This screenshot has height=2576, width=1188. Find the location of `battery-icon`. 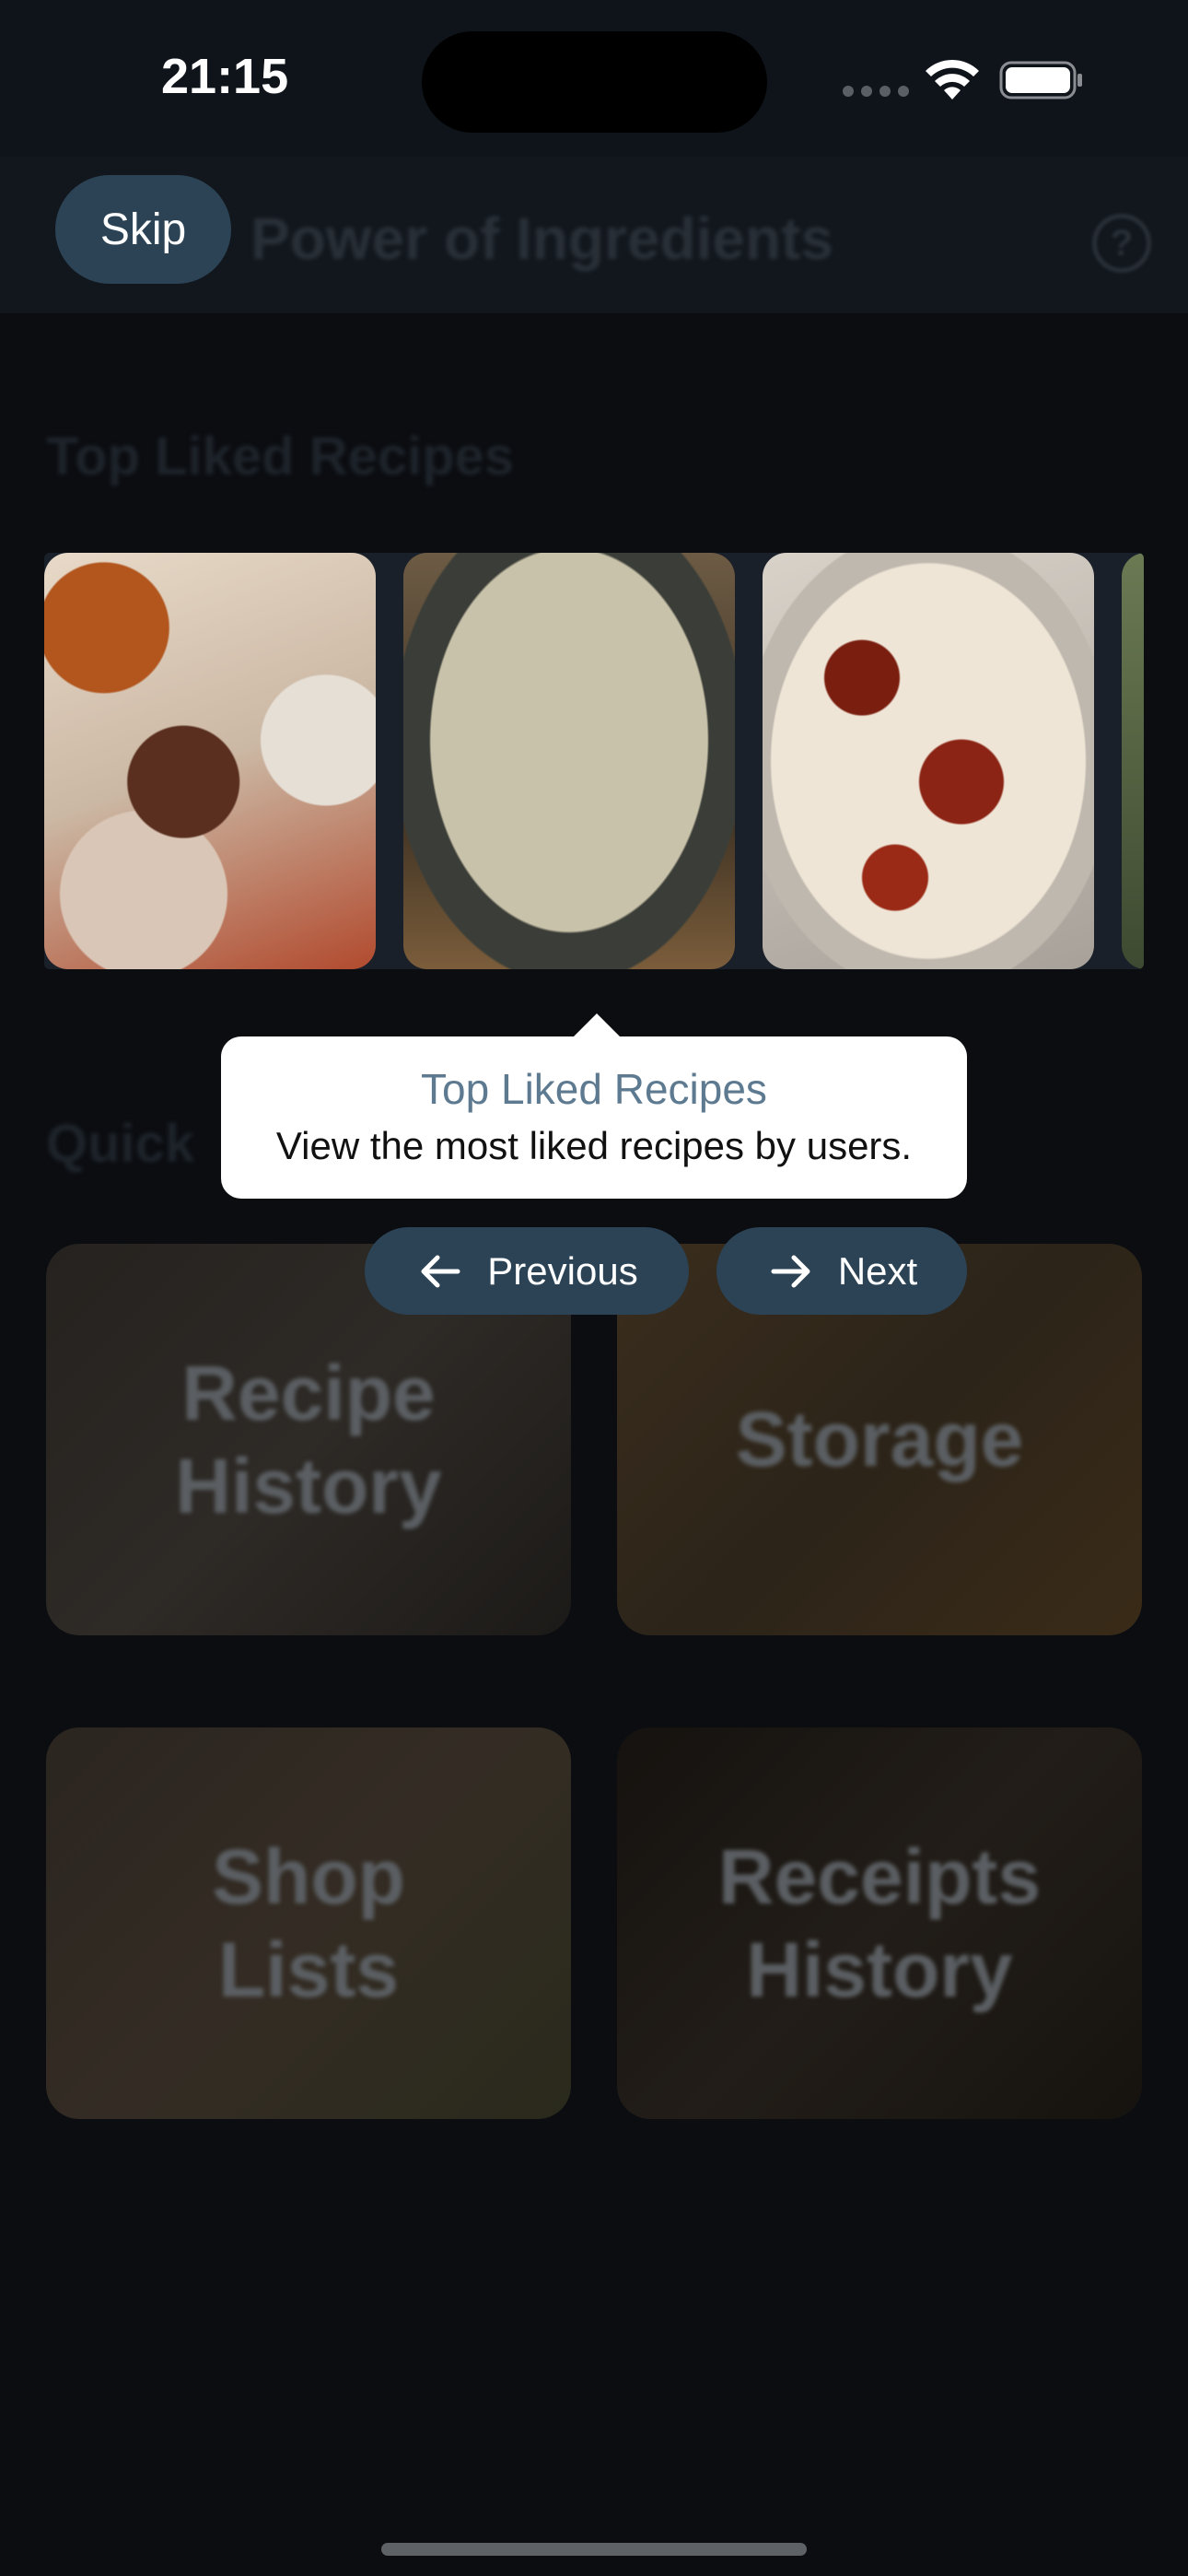

battery-icon is located at coordinates (1040, 80).